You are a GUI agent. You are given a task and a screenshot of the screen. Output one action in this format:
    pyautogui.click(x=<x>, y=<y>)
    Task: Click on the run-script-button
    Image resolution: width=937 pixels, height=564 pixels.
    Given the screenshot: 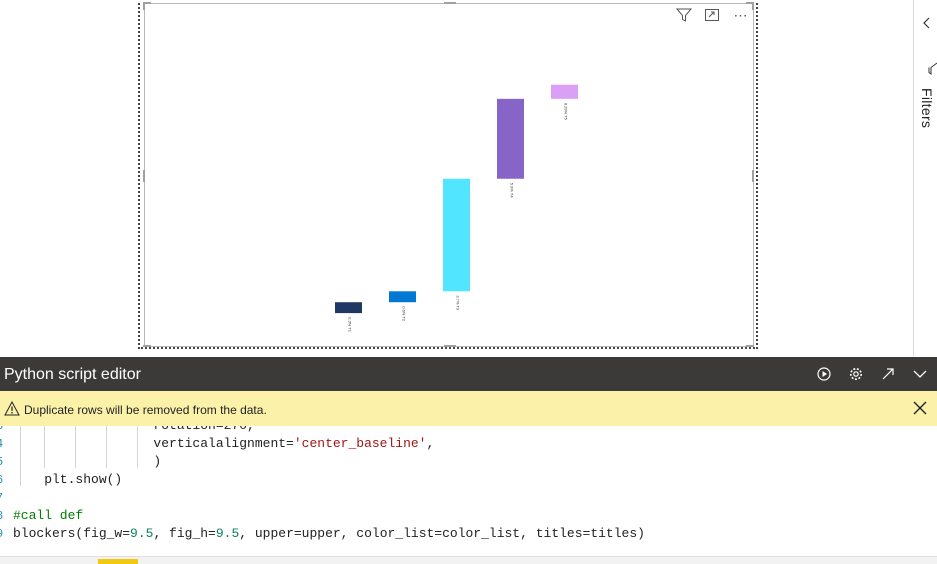 What is the action you would take?
    pyautogui.click(x=824, y=374)
    